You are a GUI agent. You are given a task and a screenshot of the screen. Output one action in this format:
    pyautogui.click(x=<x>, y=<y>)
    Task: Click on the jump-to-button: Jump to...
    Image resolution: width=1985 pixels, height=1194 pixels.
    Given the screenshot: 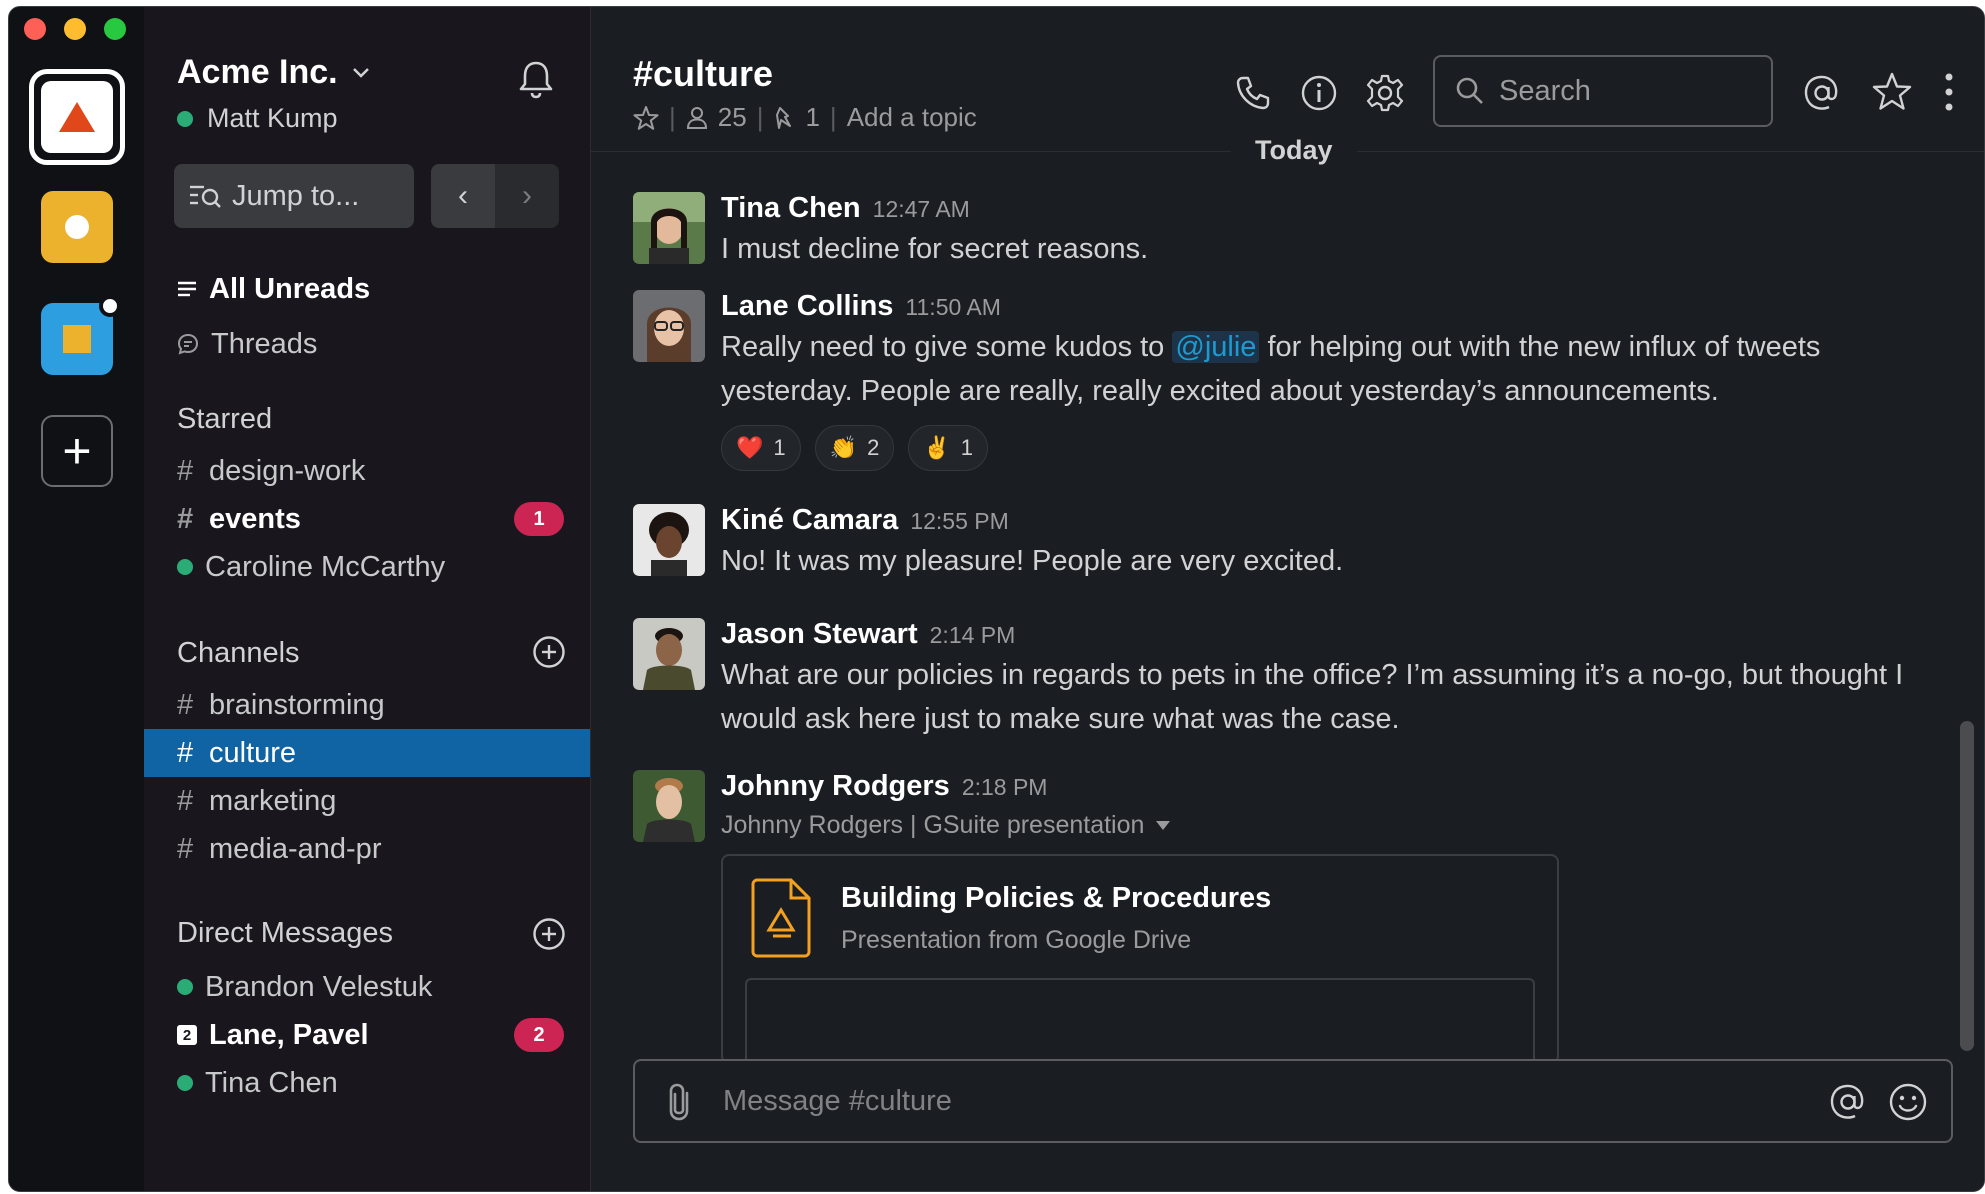 What is the action you would take?
    pyautogui.click(x=294, y=196)
    